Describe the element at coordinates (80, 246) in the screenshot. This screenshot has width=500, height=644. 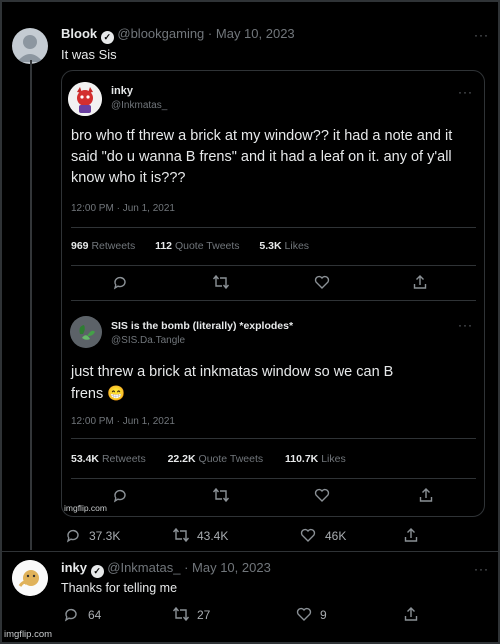
I see `quote1-retweets-count: 969` at that location.